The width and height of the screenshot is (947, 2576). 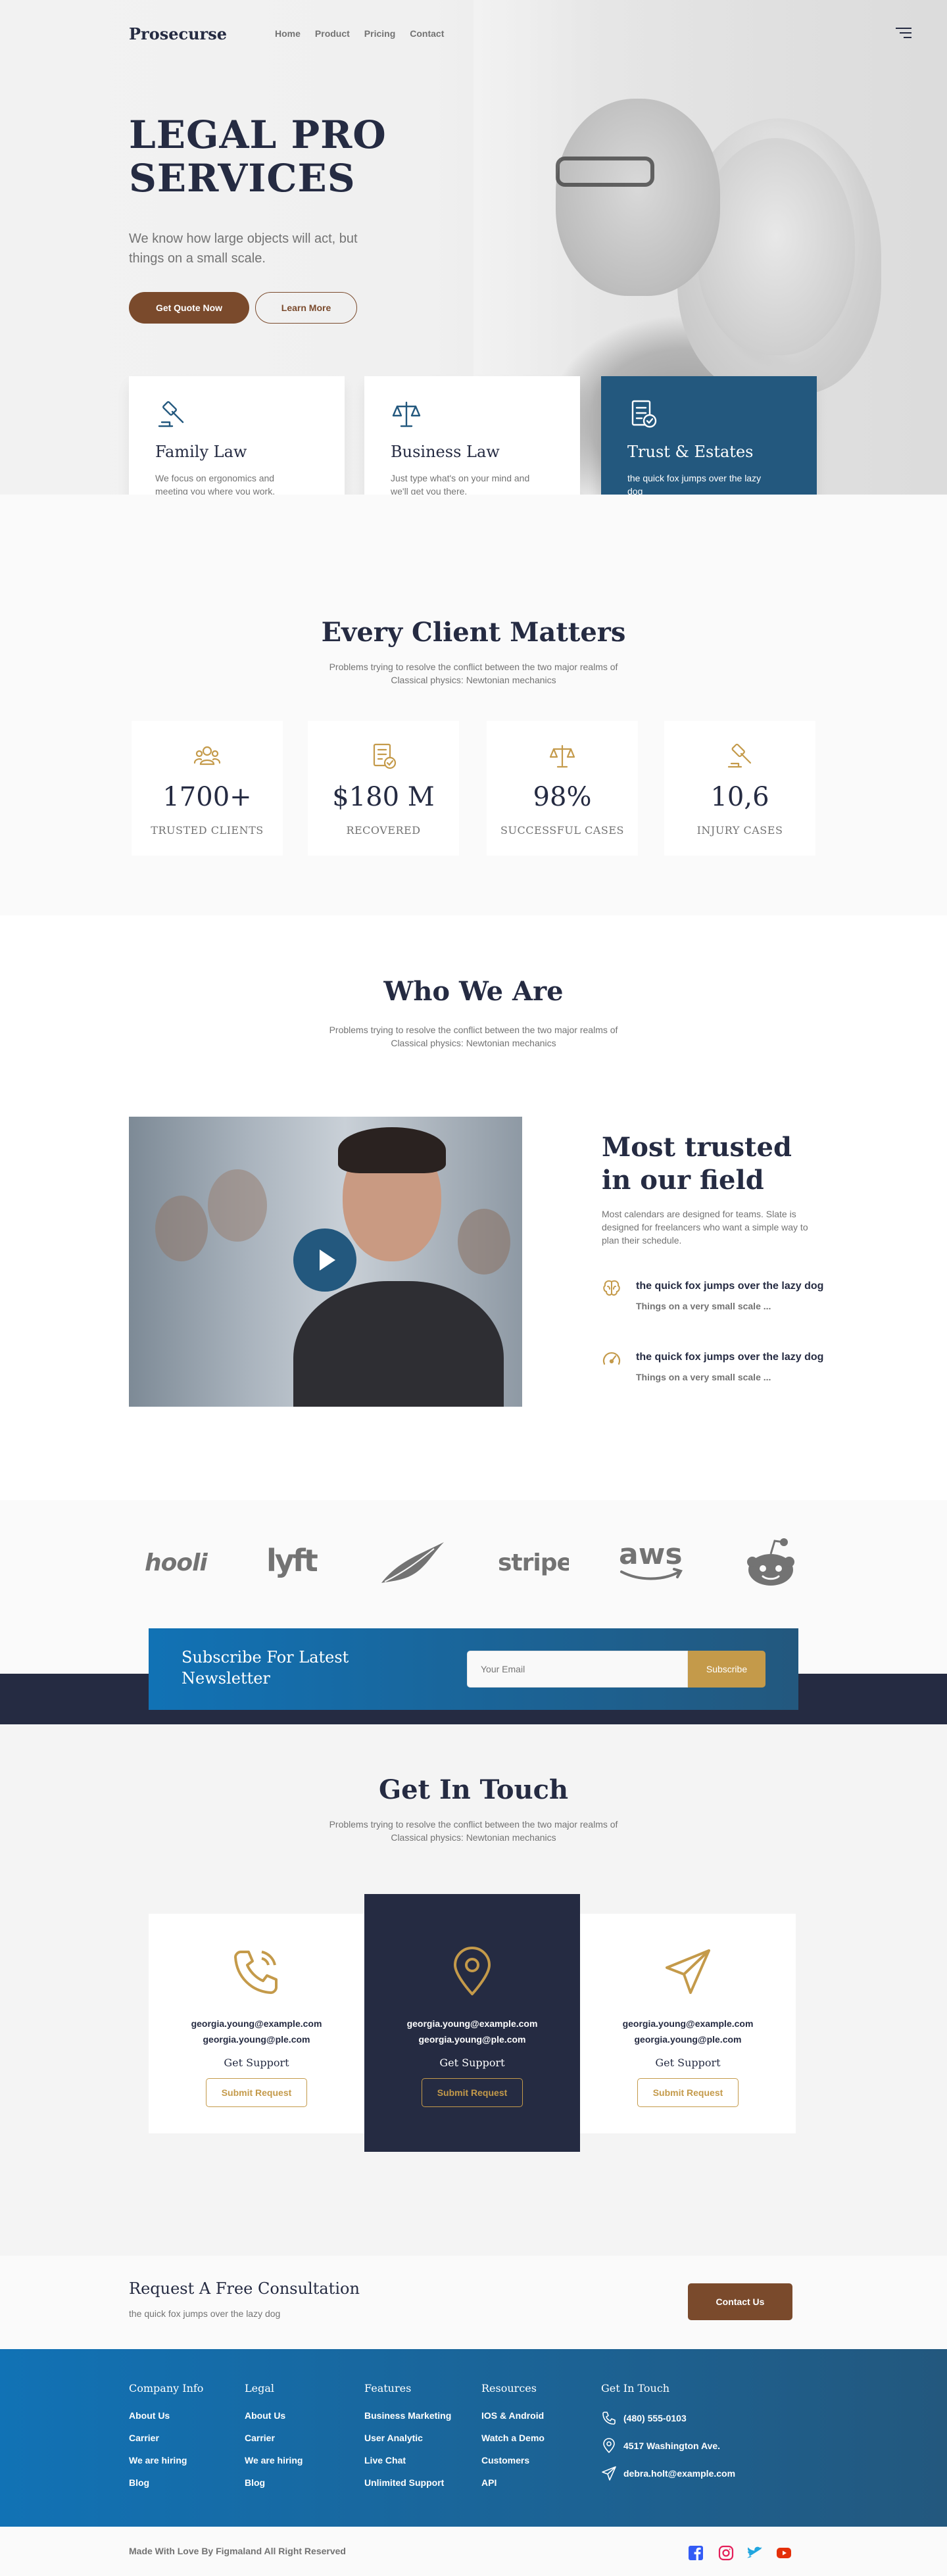 What do you see at coordinates (740, 2301) in the screenshot?
I see `contact-us-button: Contact Us` at bounding box center [740, 2301].